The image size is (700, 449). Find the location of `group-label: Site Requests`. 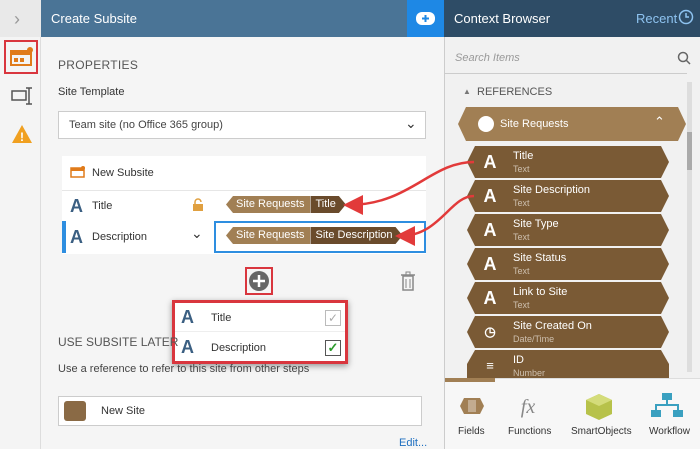

group-label: Site Requests is located at coordinates (534, 124).